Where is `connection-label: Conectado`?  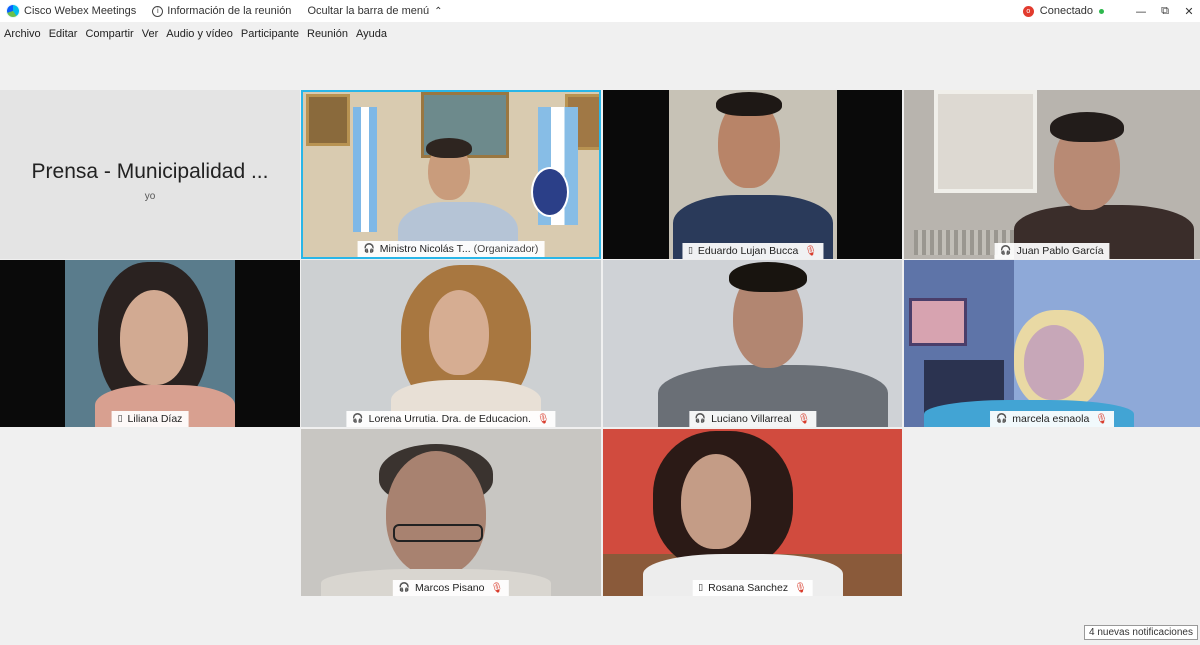
connection-label: Conectado is located at coordinates (1066, 11).